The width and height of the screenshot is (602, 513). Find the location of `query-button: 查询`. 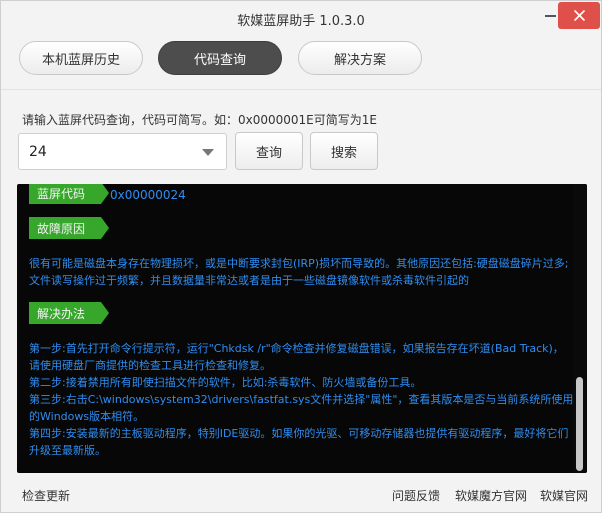

query-button: 查询 is located at coordinates (269, 151).